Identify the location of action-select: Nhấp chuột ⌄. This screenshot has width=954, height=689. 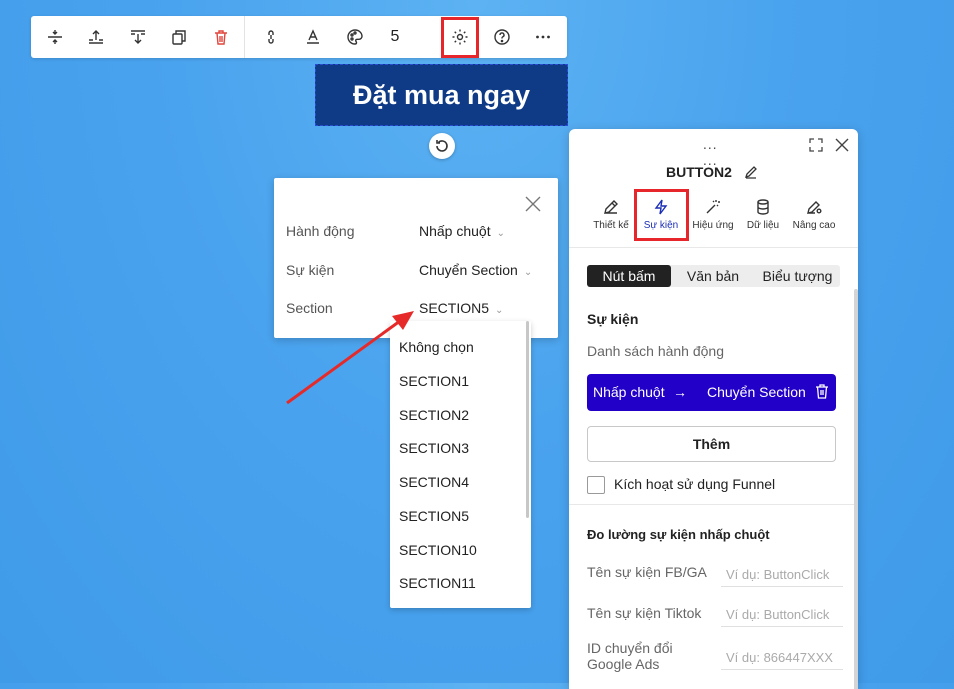
(462, 231).